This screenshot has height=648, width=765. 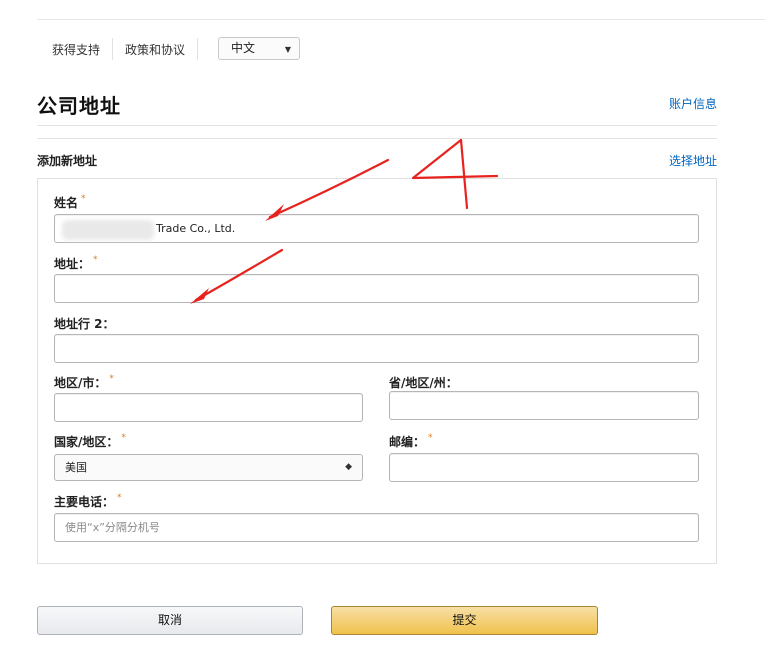 I want to click on address2-label: 地址行 2：, so click(x=84, y=324).